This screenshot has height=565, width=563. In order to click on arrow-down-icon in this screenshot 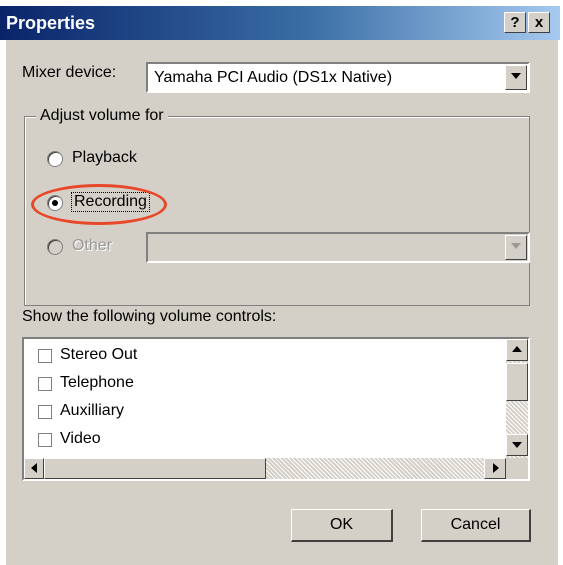, I will do `click(517, 445)`.